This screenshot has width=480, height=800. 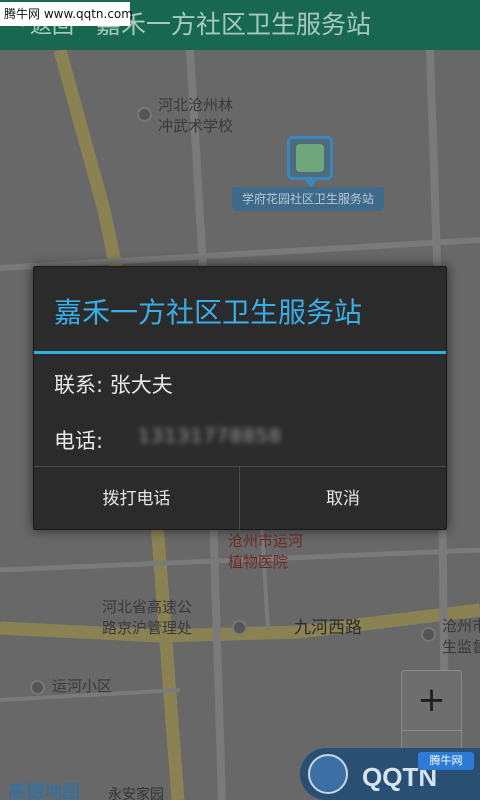 What do you see at coordinates (136, 793) in the screenshot?
I see `poi-label: 永安家园` at bounding box center [136, 793].